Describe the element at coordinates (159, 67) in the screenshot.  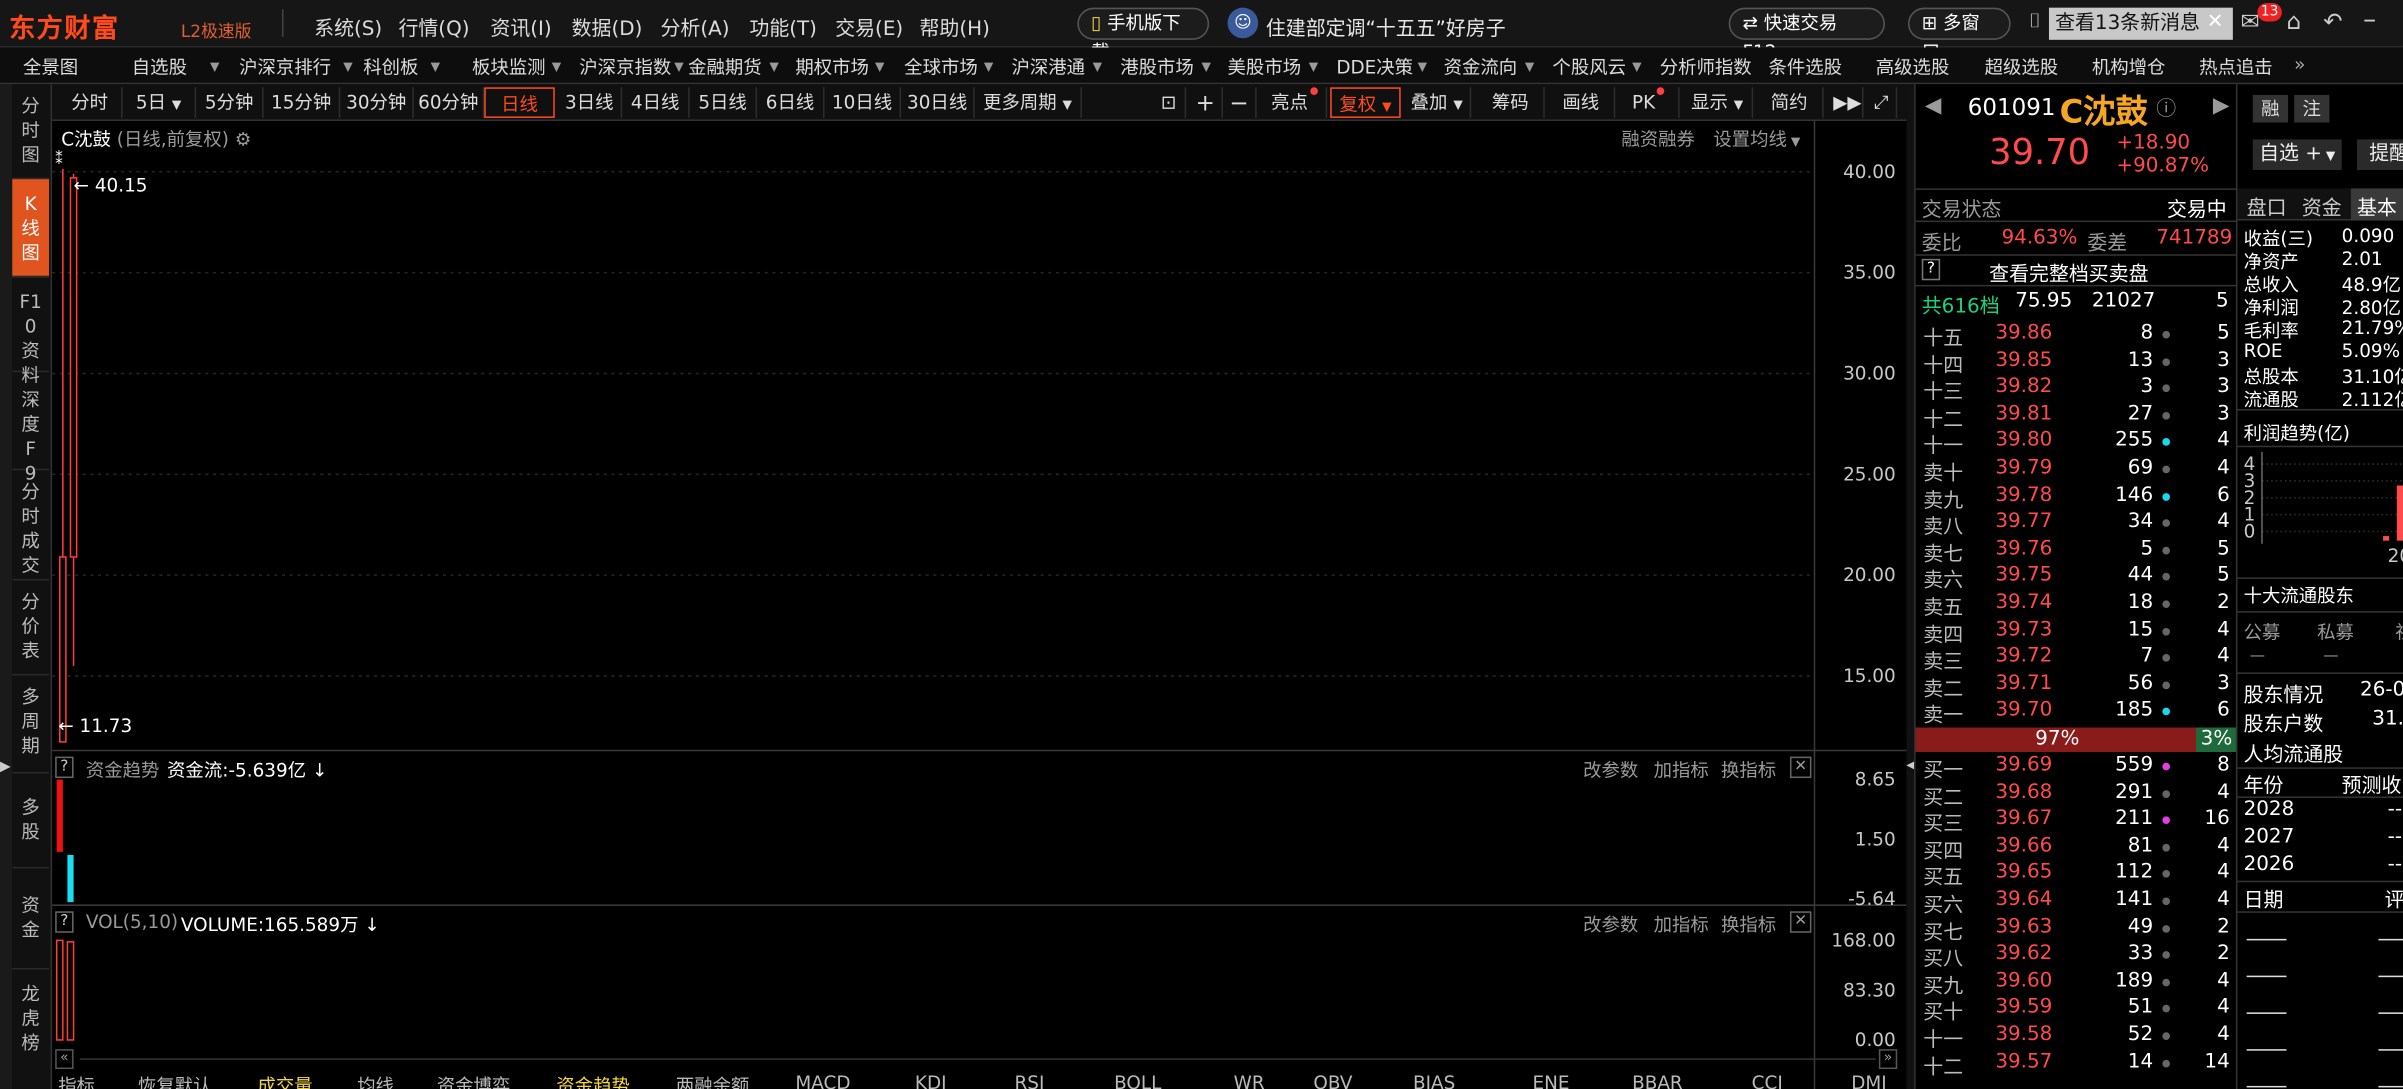
I see `nav-item-watchlist: 自选股` at that location.